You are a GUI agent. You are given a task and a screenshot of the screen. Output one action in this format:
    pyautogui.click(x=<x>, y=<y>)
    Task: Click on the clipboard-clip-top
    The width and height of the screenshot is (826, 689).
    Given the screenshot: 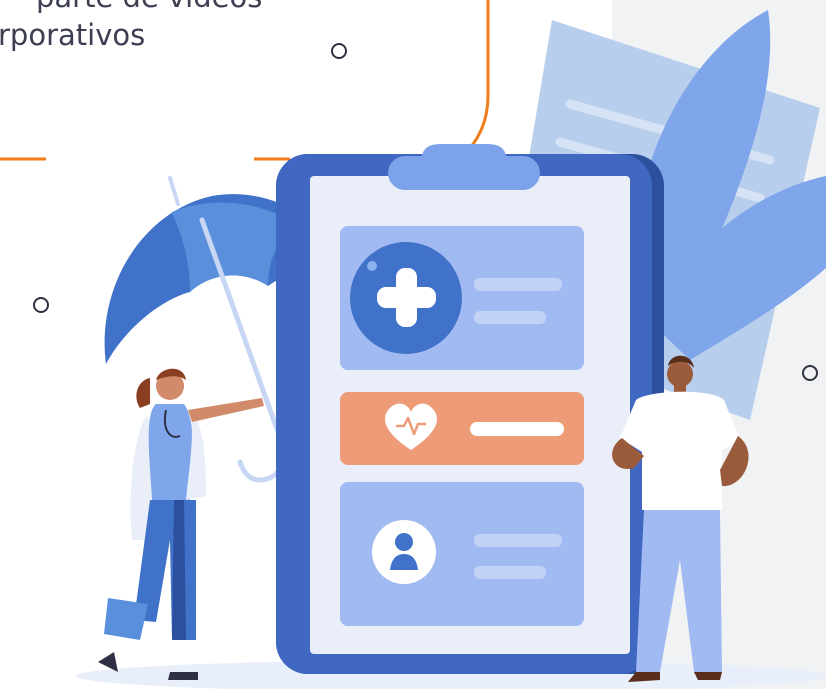 What is the action you would take?
    pyautogui.click(x=464, y=150)
    